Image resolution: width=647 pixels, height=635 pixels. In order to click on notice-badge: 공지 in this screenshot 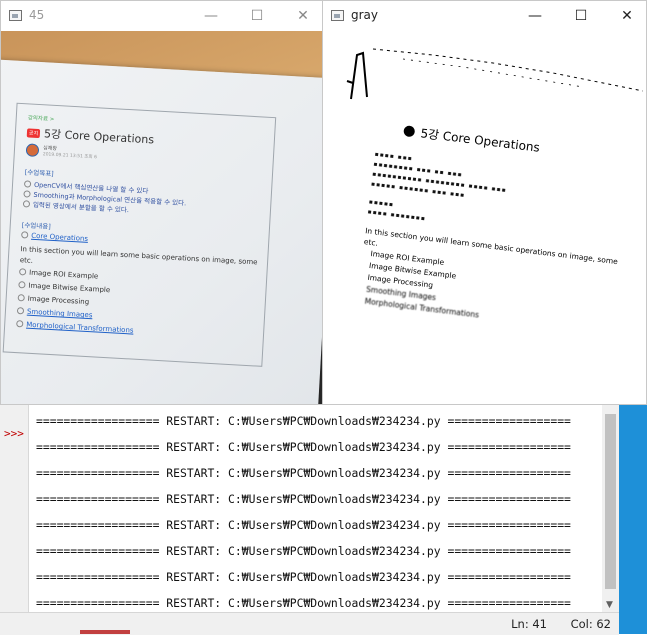, I will do `click(33, 132)`.